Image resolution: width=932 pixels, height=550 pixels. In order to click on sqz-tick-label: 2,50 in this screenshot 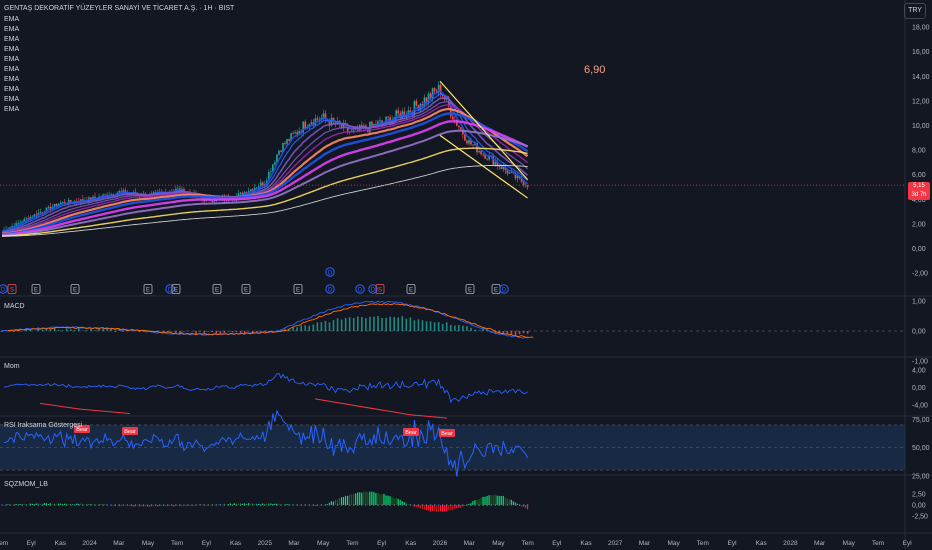, I will do `click(919, 495)`.